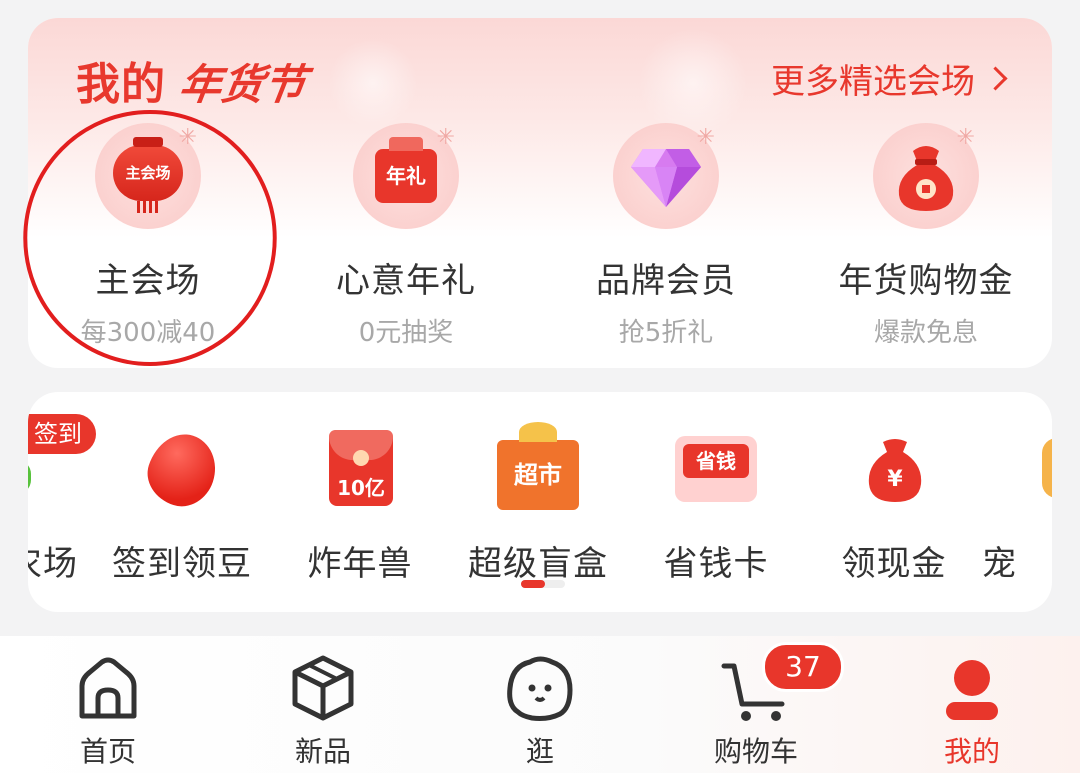  I want to click on section-title: 我的 年货节, so click(192, 83).